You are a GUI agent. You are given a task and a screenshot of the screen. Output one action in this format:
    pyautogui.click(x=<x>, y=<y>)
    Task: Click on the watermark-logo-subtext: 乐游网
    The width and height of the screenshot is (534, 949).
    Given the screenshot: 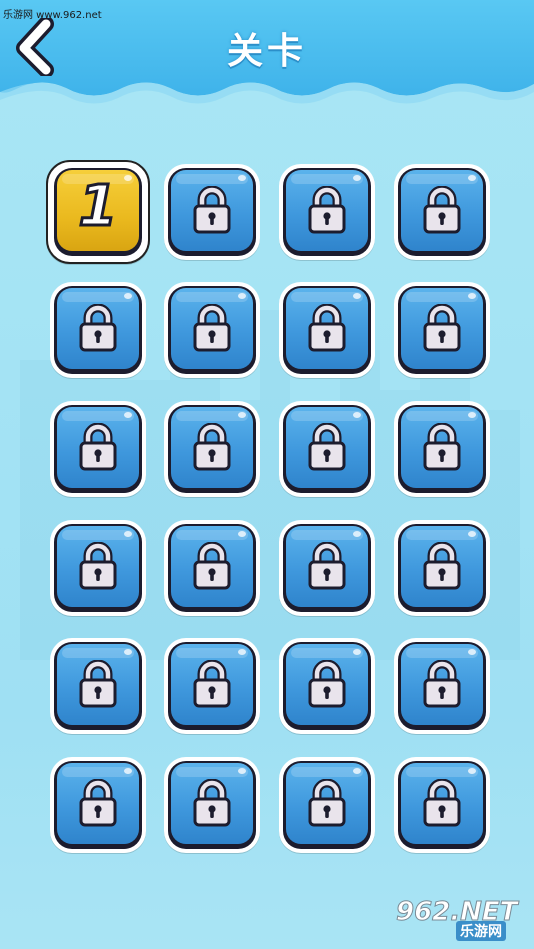 What is the action you would take?
    pyautogui.click(x=481, y=931)
    